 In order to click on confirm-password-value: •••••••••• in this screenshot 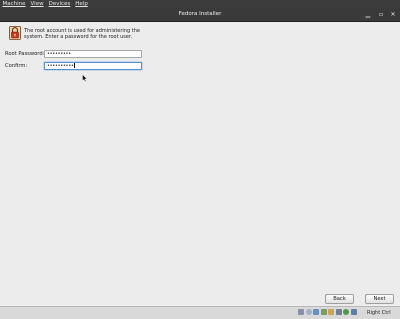, I will do `click(60, 66)`.